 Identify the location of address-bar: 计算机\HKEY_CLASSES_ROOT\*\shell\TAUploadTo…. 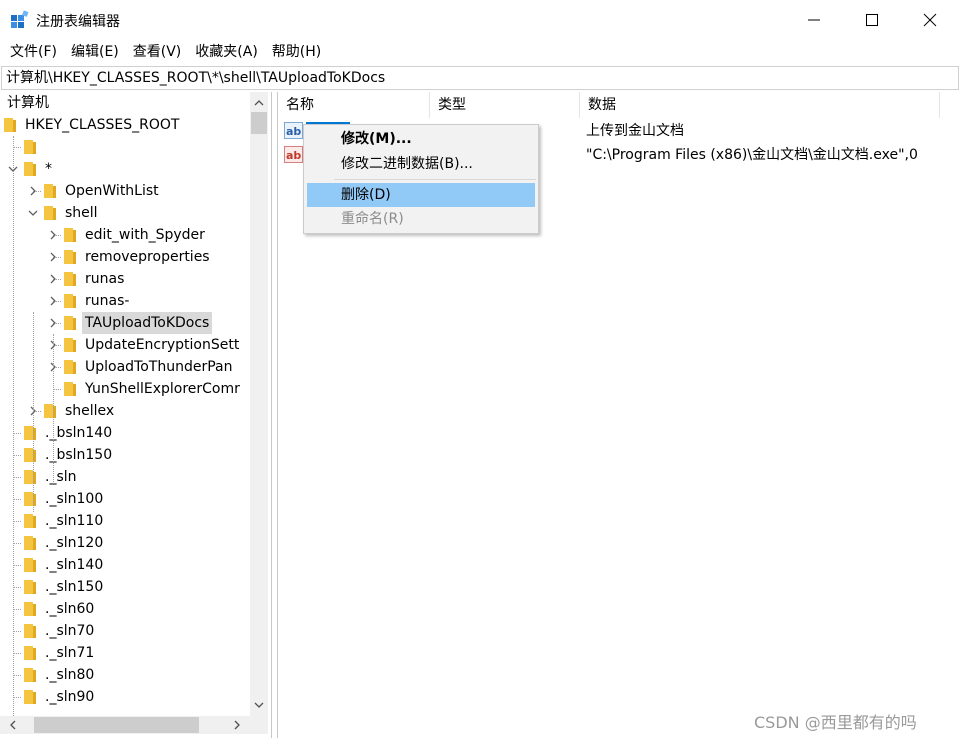
(480, 78).